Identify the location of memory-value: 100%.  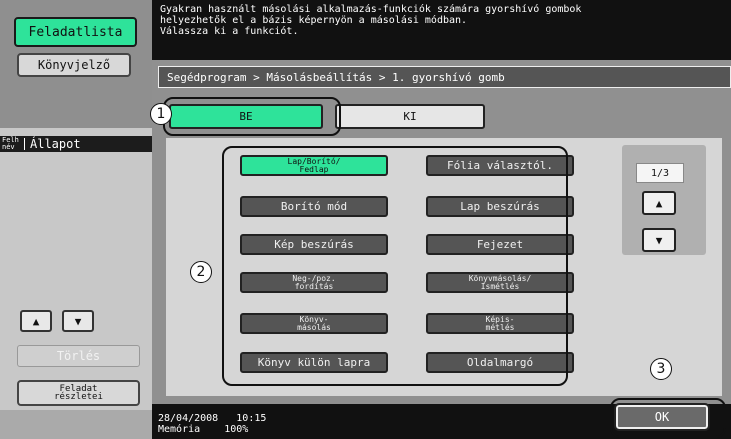
(236, 429).